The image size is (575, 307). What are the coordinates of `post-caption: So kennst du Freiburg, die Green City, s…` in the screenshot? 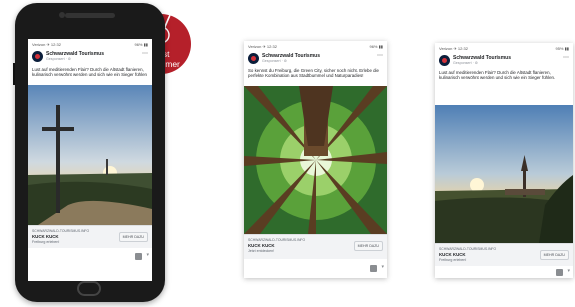 It's located at (313, 73).